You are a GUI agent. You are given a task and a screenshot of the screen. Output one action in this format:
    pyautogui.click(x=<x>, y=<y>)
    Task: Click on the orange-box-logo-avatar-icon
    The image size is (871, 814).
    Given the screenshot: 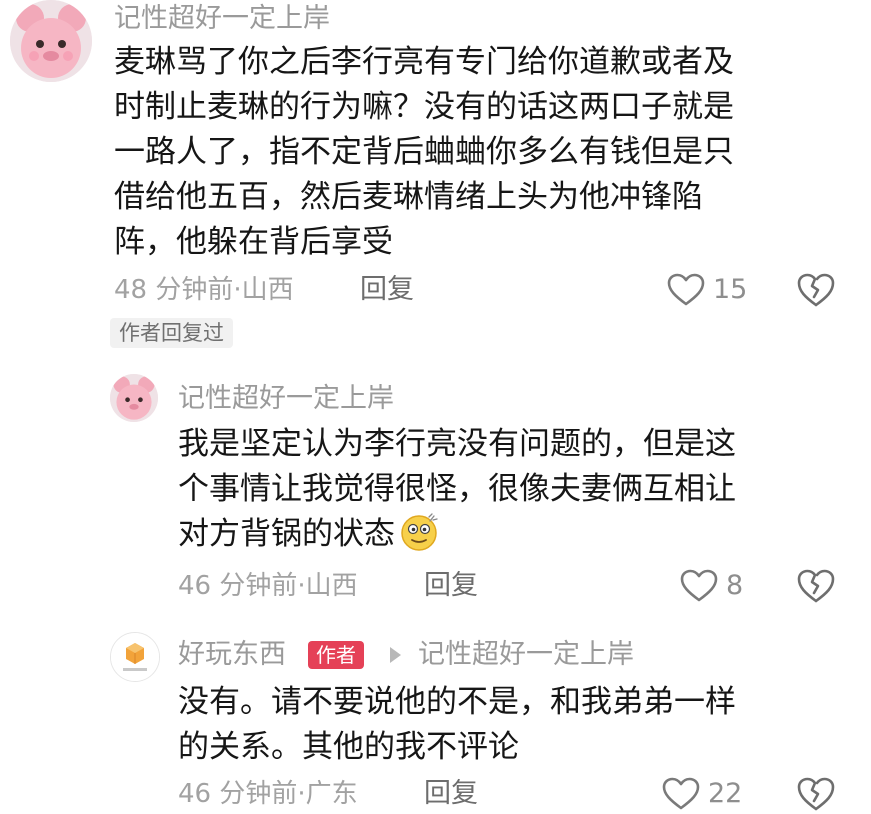 What is the action you would take?
    pyautogui.click(x=135, y=657)
    